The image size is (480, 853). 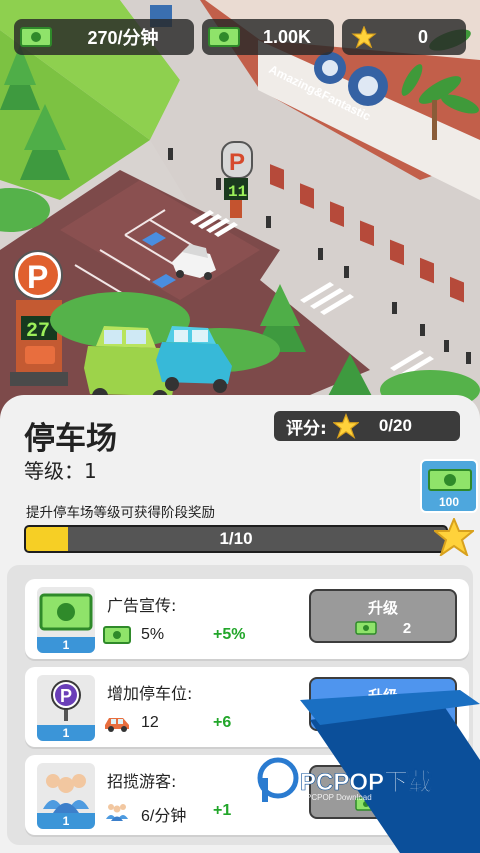 What do you see at coordinates (404, 37) in the screenshot?
I see `stars-display: 0` at bounding box center [404, 37].